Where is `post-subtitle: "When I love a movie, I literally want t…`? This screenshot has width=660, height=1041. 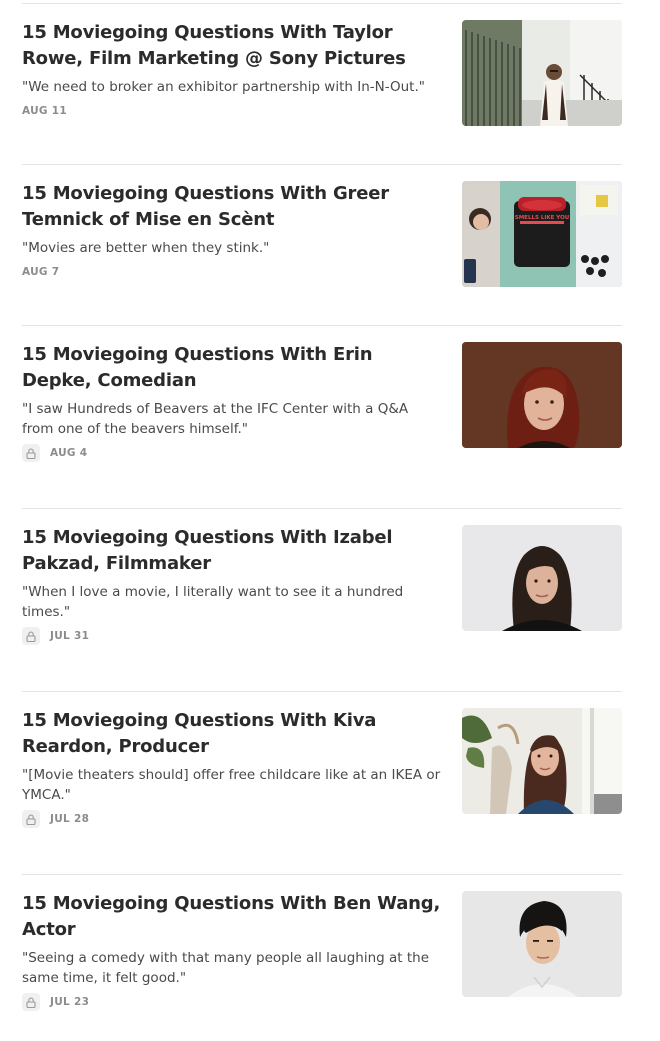 post-subtitle: "When I love a movie, I literally want t… is located at coordinates (213, 602).